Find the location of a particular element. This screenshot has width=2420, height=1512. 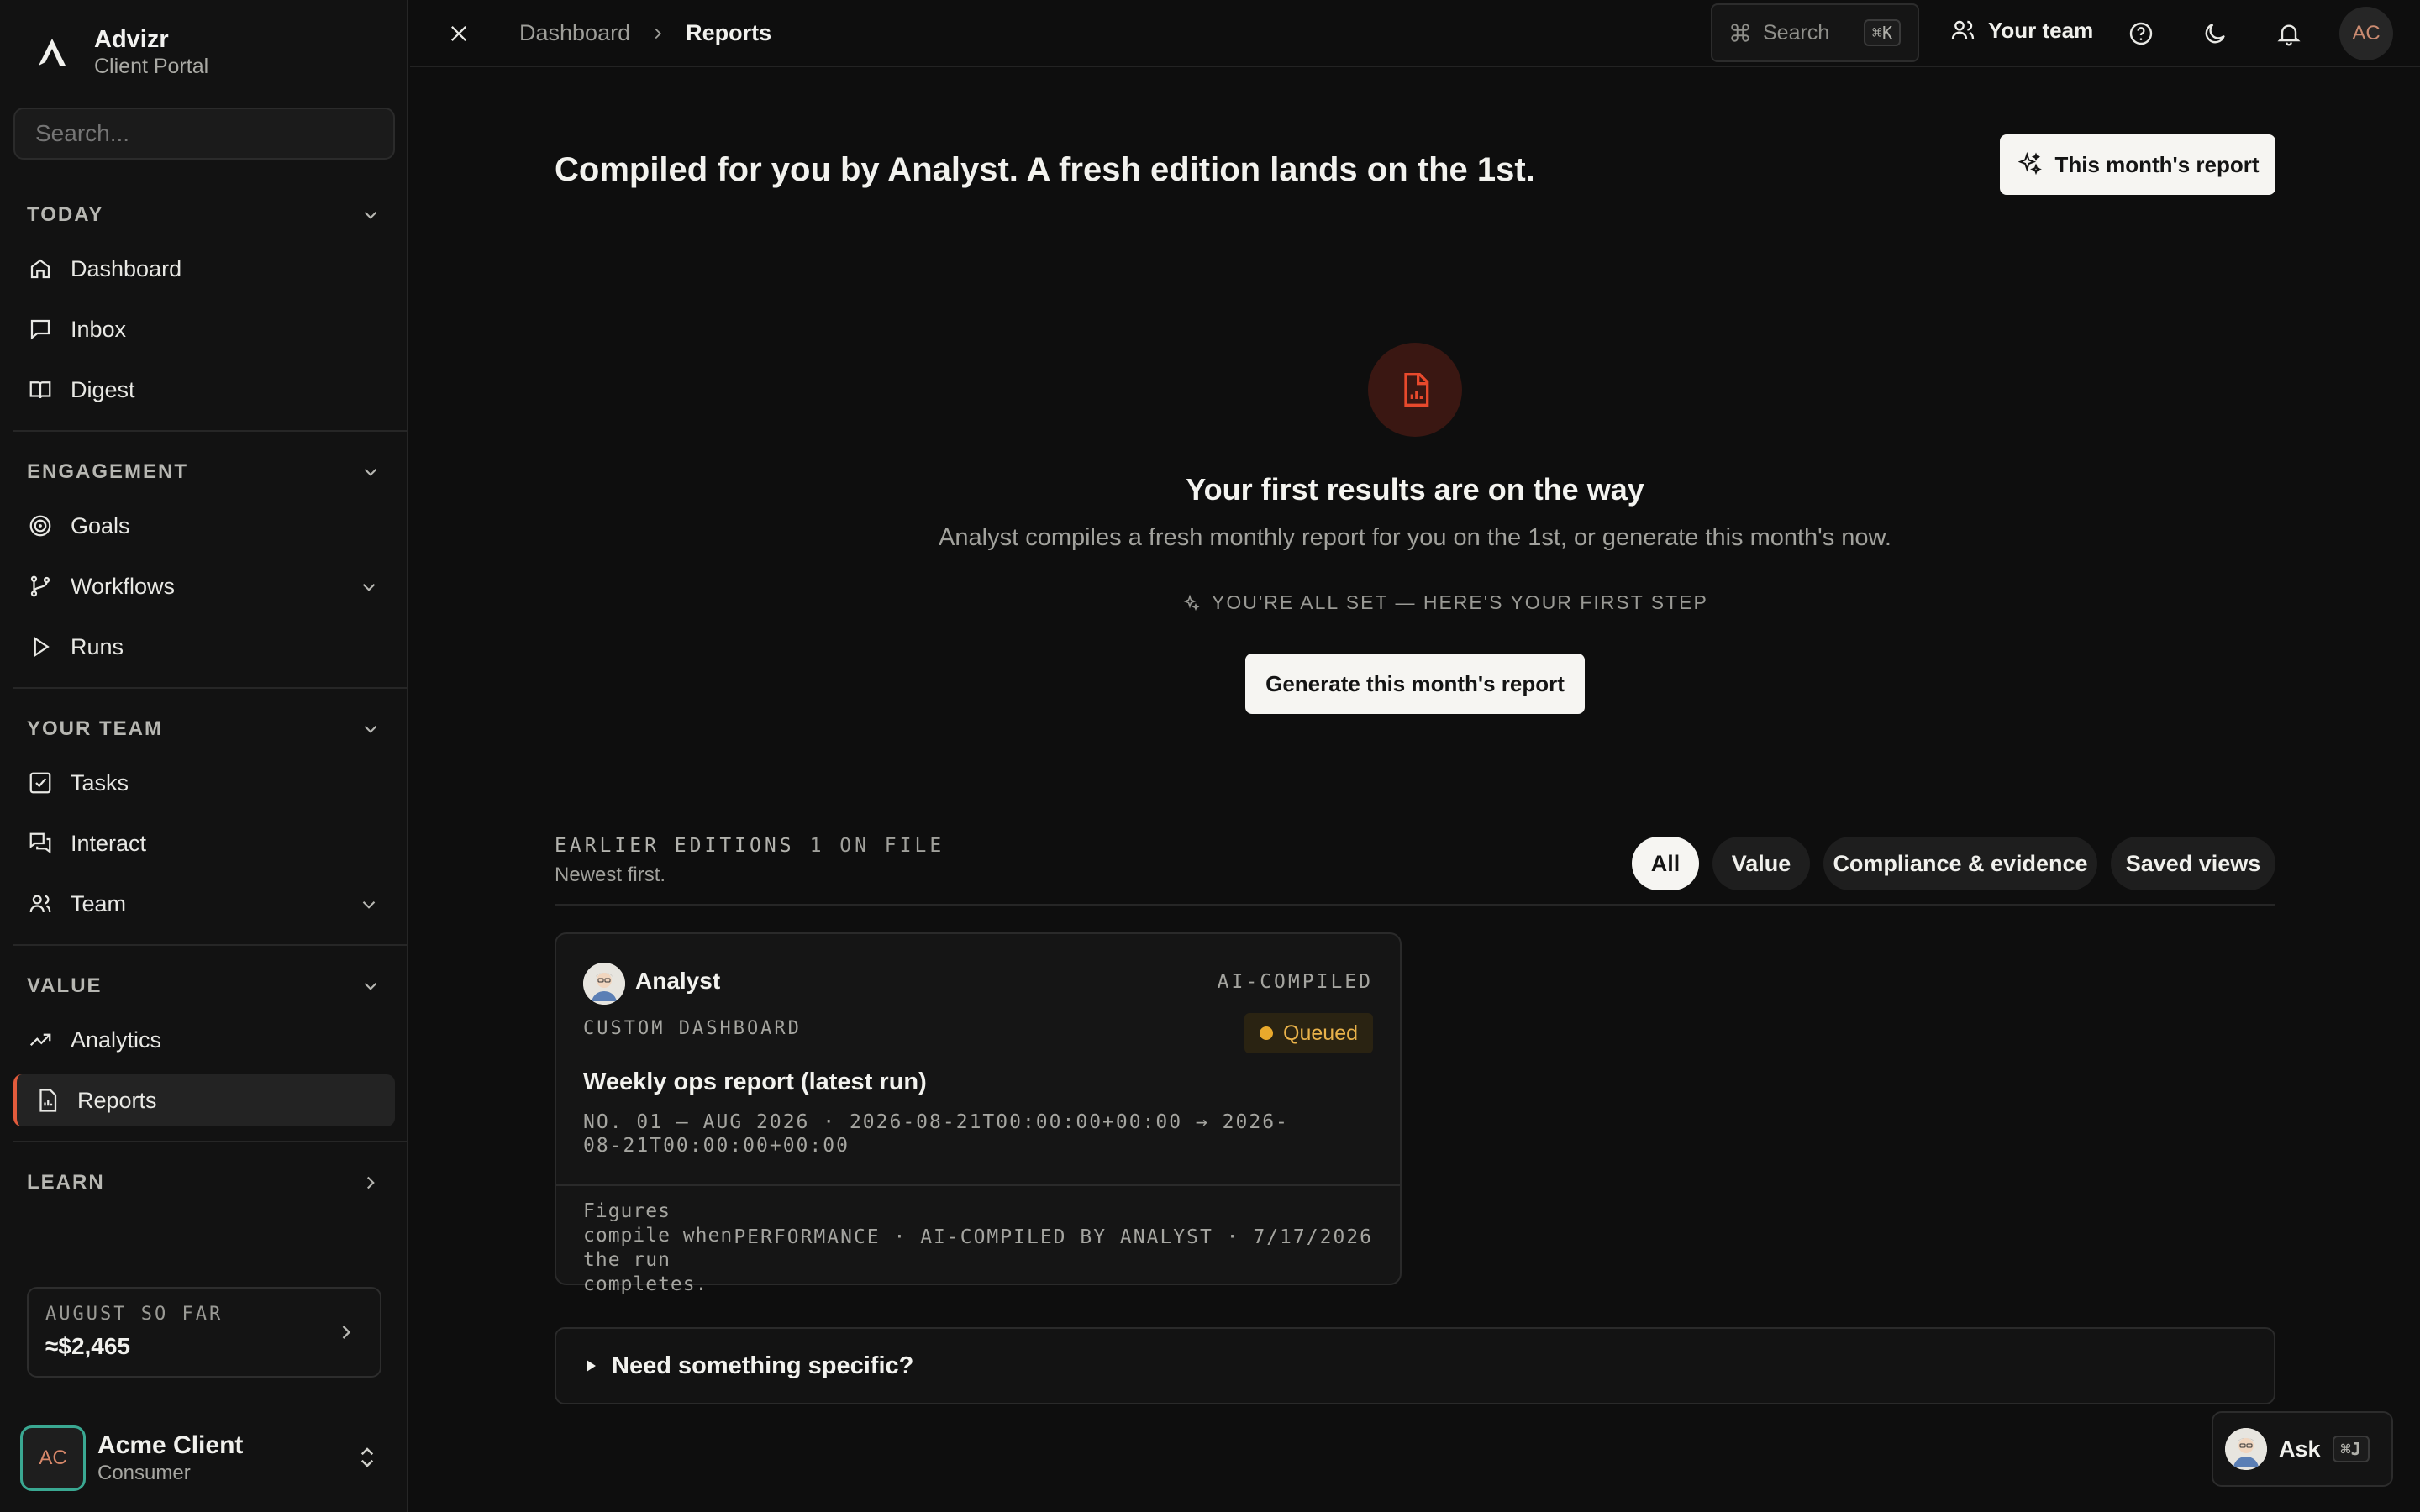

generate-report-button: Generate this month's report is located at coordinates (1415, 684).